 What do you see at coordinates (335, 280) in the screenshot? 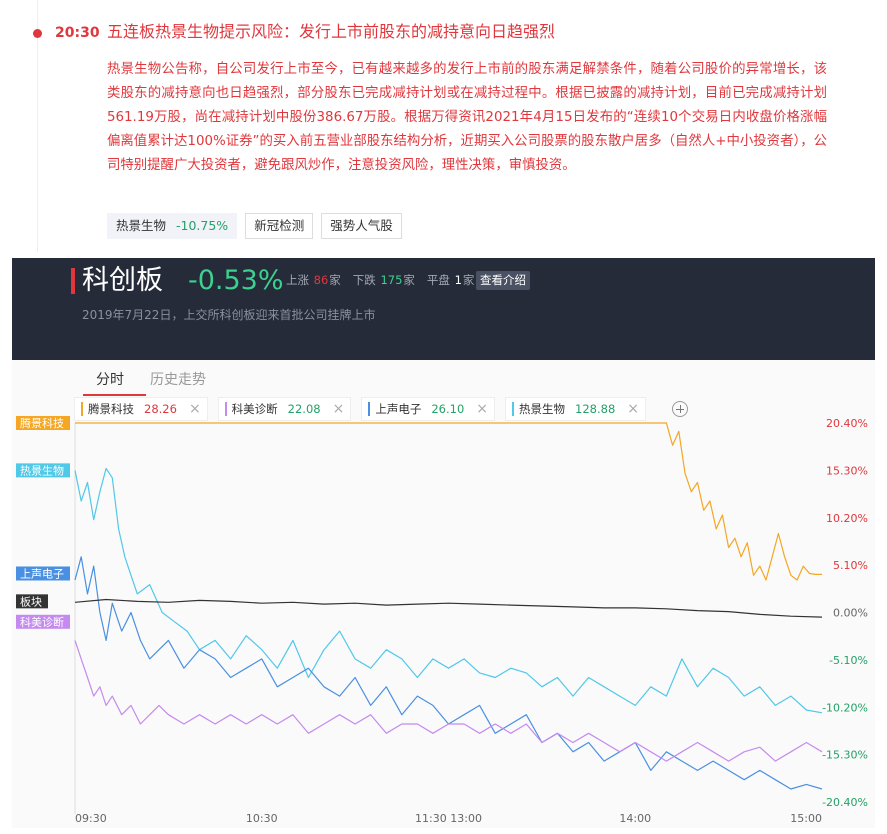
I see `stat-up-unit: 家` at bounding box center [335, 280].